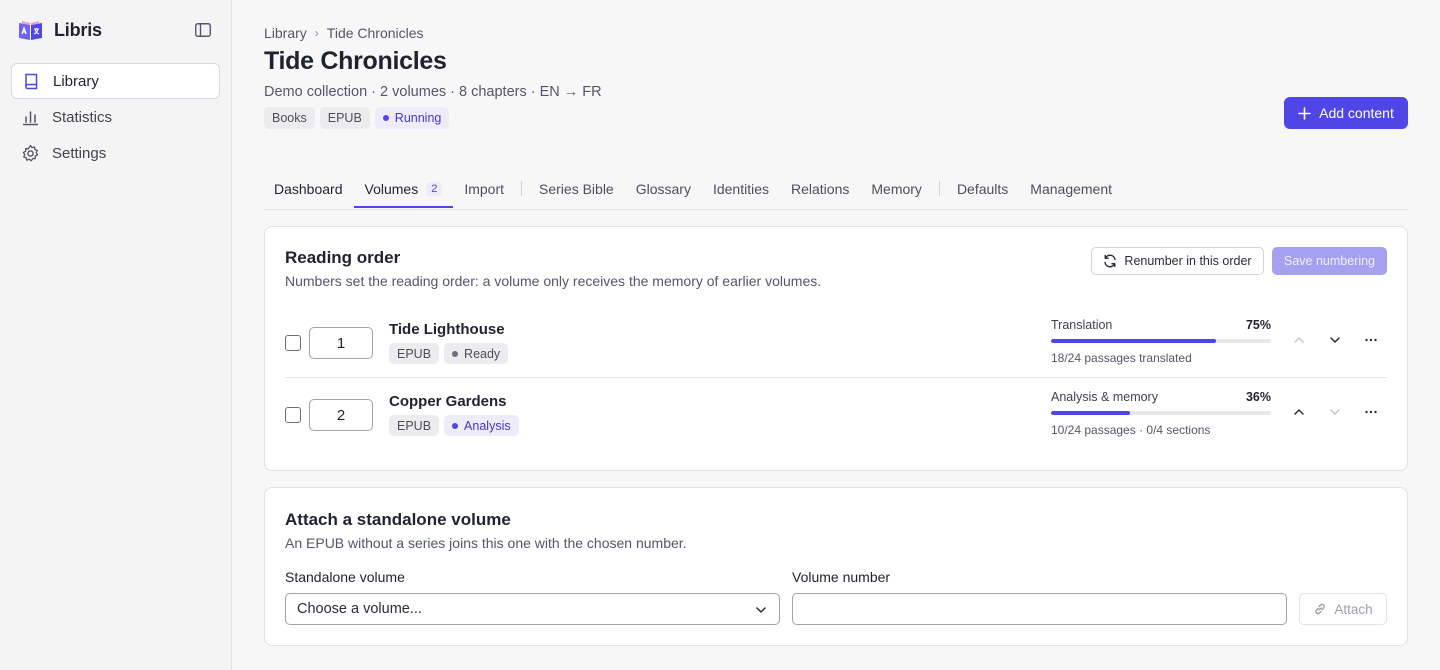 The image size is (1440, 670). Describe the element at coordinates (391, 188) in the screenshot. I see `tab-label: Volumes` at that location.